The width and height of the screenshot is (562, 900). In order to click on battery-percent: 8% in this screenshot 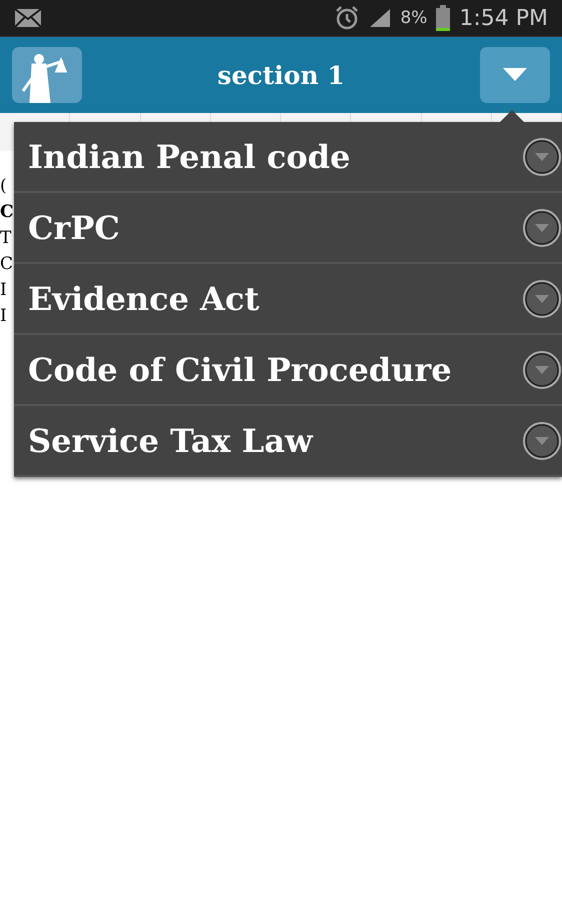, I will do `click(414, 18)`.